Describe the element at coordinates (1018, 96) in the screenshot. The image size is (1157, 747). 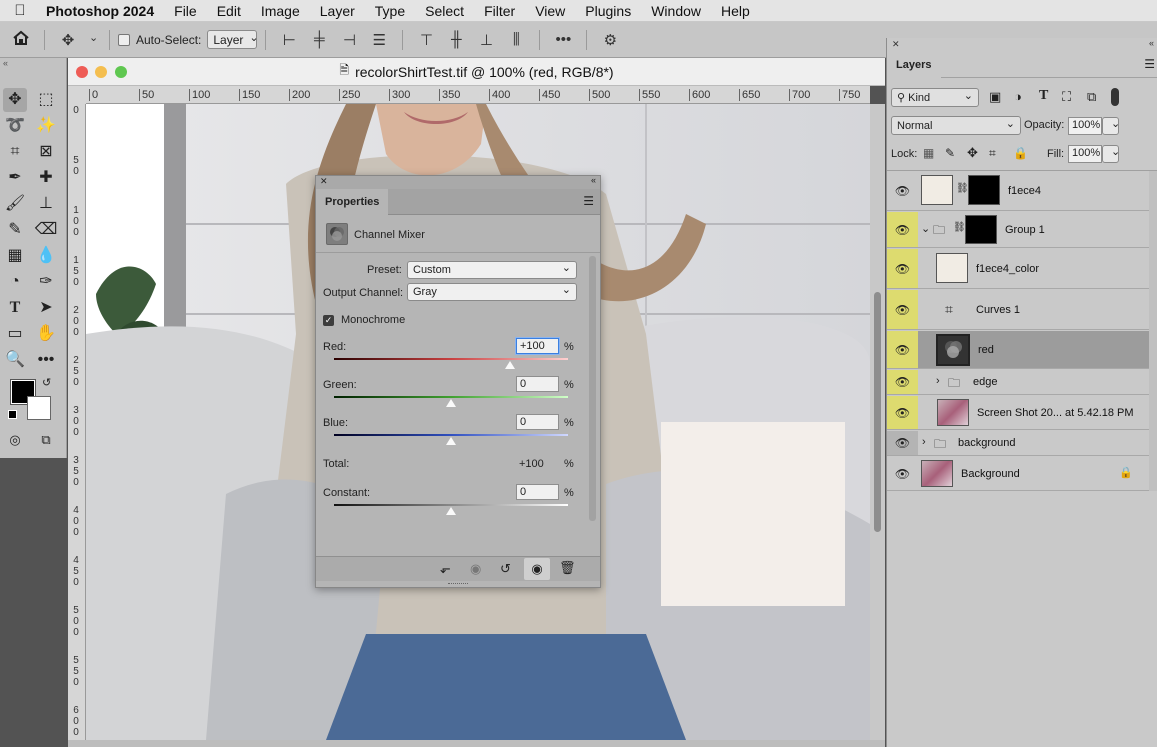
I see `filter-adjustment-icon: ◑` at that location.